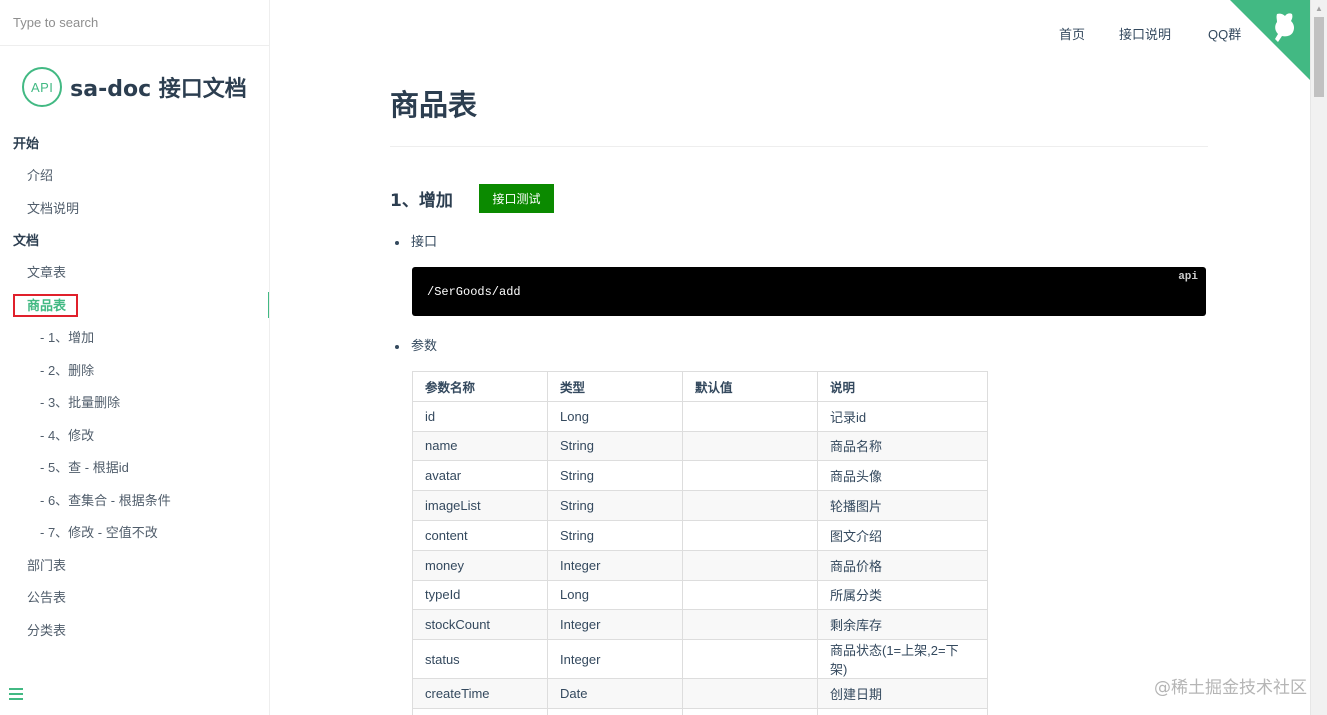 Image resolution: width=1327 pixels, height=715 pixels. I want to click on cell-param-desc: 商品名称, so click(902, 446).